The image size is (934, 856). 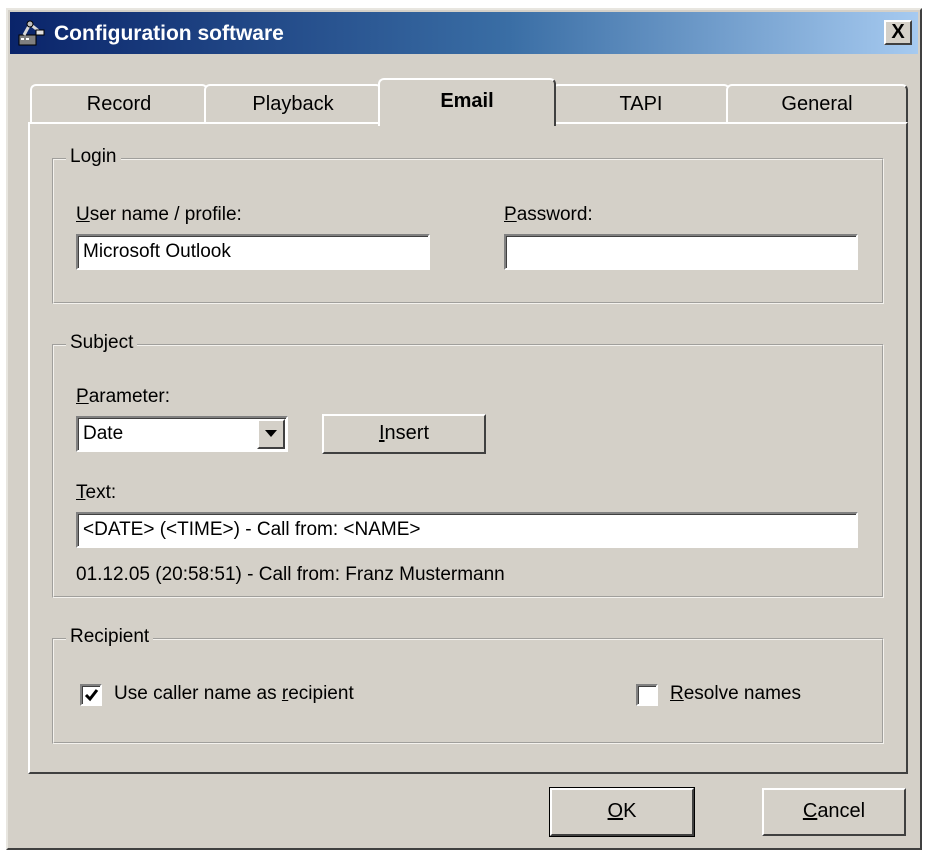 I want to click on tab-label: General, so click(x=817, y=104).